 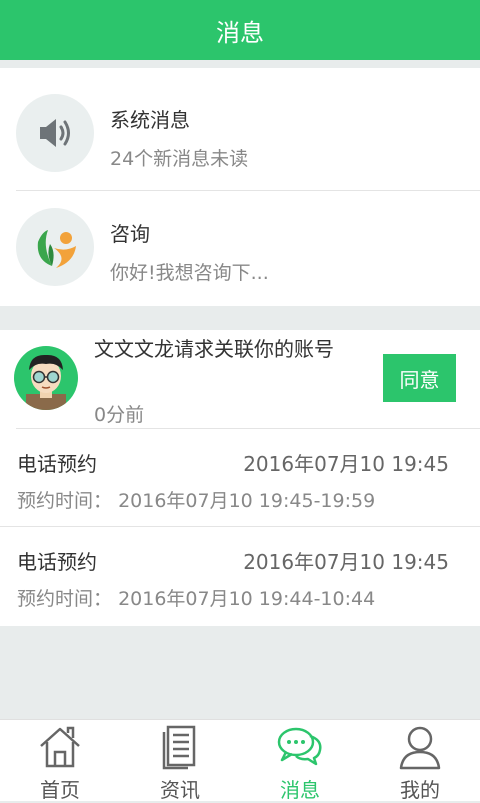 What do you see at coordinates (240, 379) in the screenshot?
I see `association-request: 文文文龙请求关联你的账号 0分前 同意` at bounding box center [240, 379].